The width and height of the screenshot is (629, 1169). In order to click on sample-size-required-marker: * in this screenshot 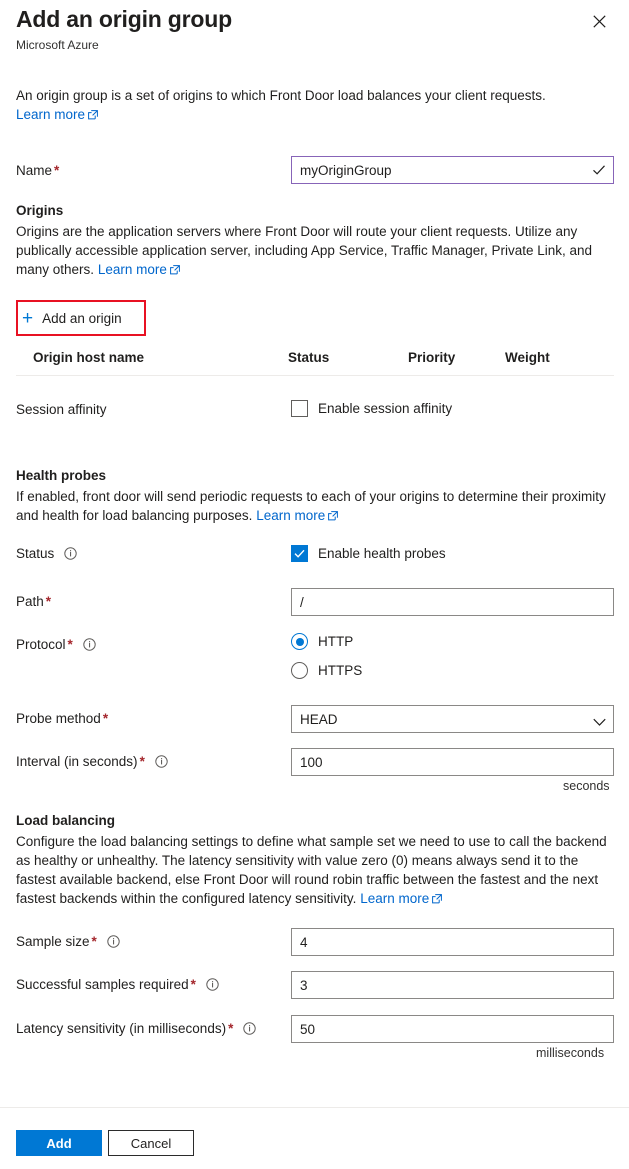, I will do `click(94, 941)`.